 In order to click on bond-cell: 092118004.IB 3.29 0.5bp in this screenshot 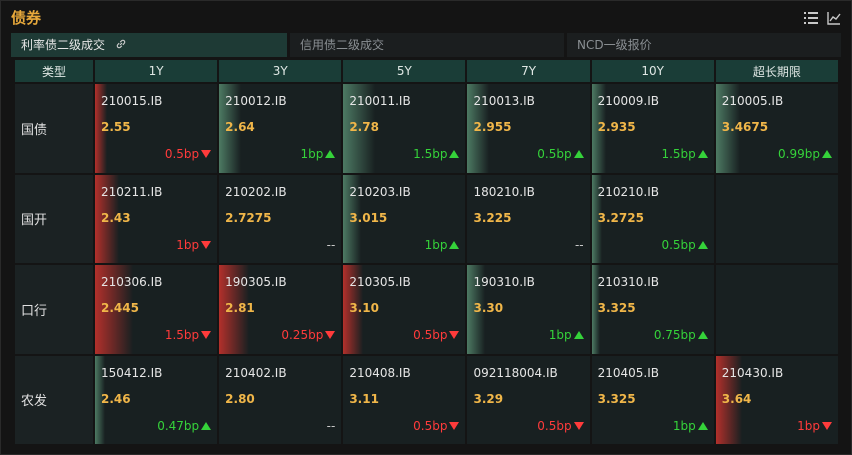, I will do `click(528, 399)`.